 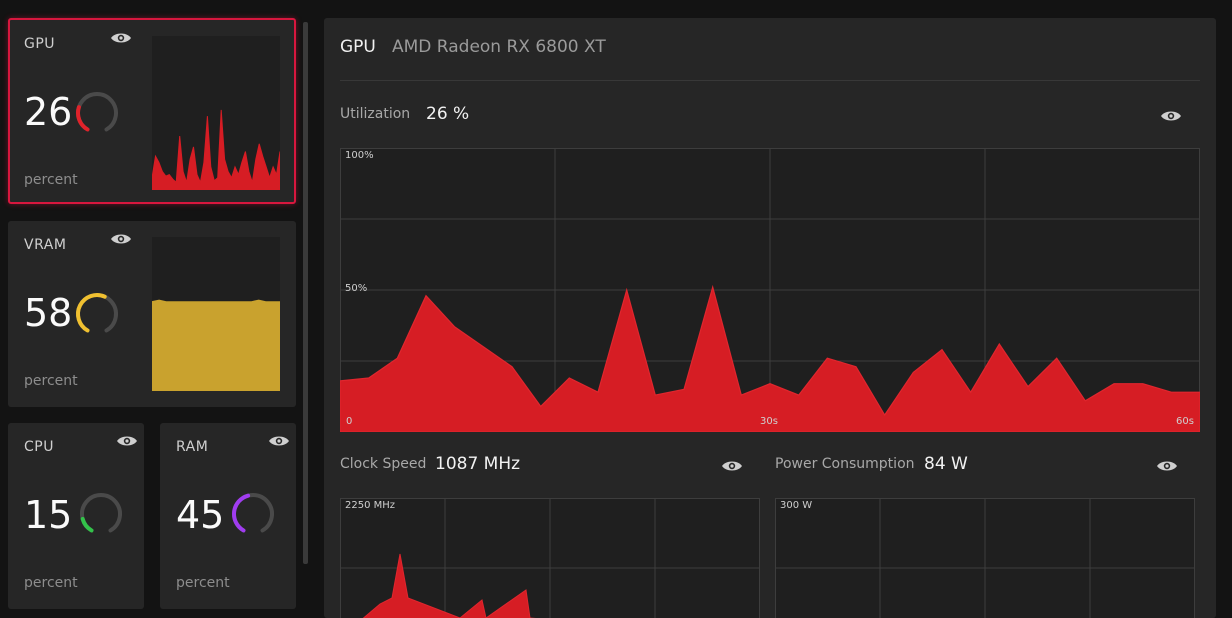 What do you see at coordinates (946, 464) in the screenshot?
I see `power-value: 84 W` at bounding box center [946, 464].